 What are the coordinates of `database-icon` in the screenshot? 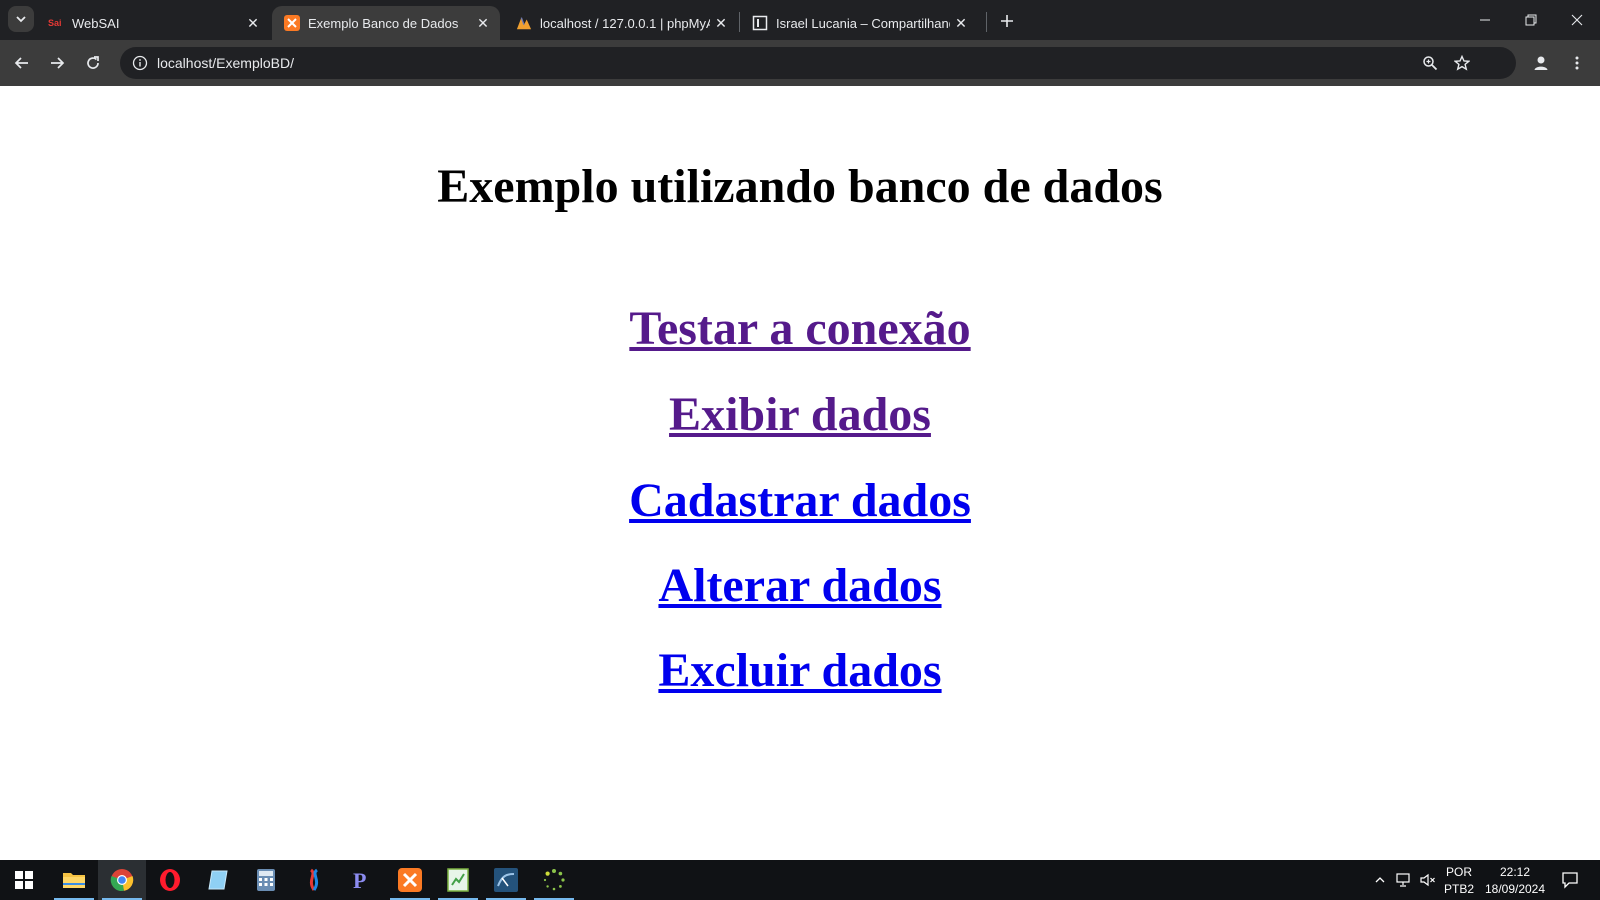 It's located at (506, 880).